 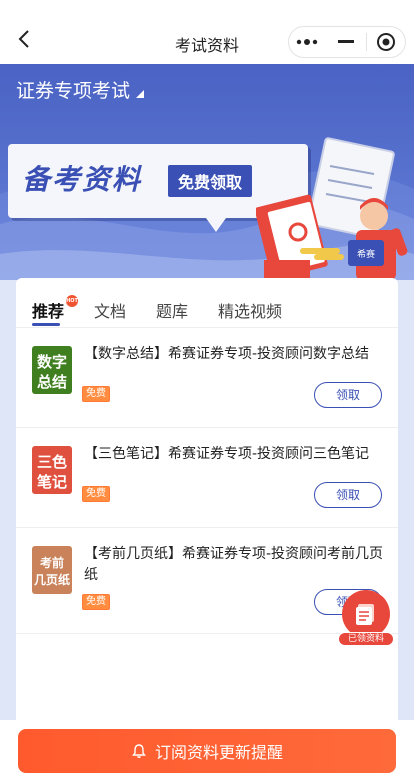 What do you see at coordinates (332, 208) in the screenshot?
I see `mascot-illustration: 希赛` at bounding box center [332, 208].